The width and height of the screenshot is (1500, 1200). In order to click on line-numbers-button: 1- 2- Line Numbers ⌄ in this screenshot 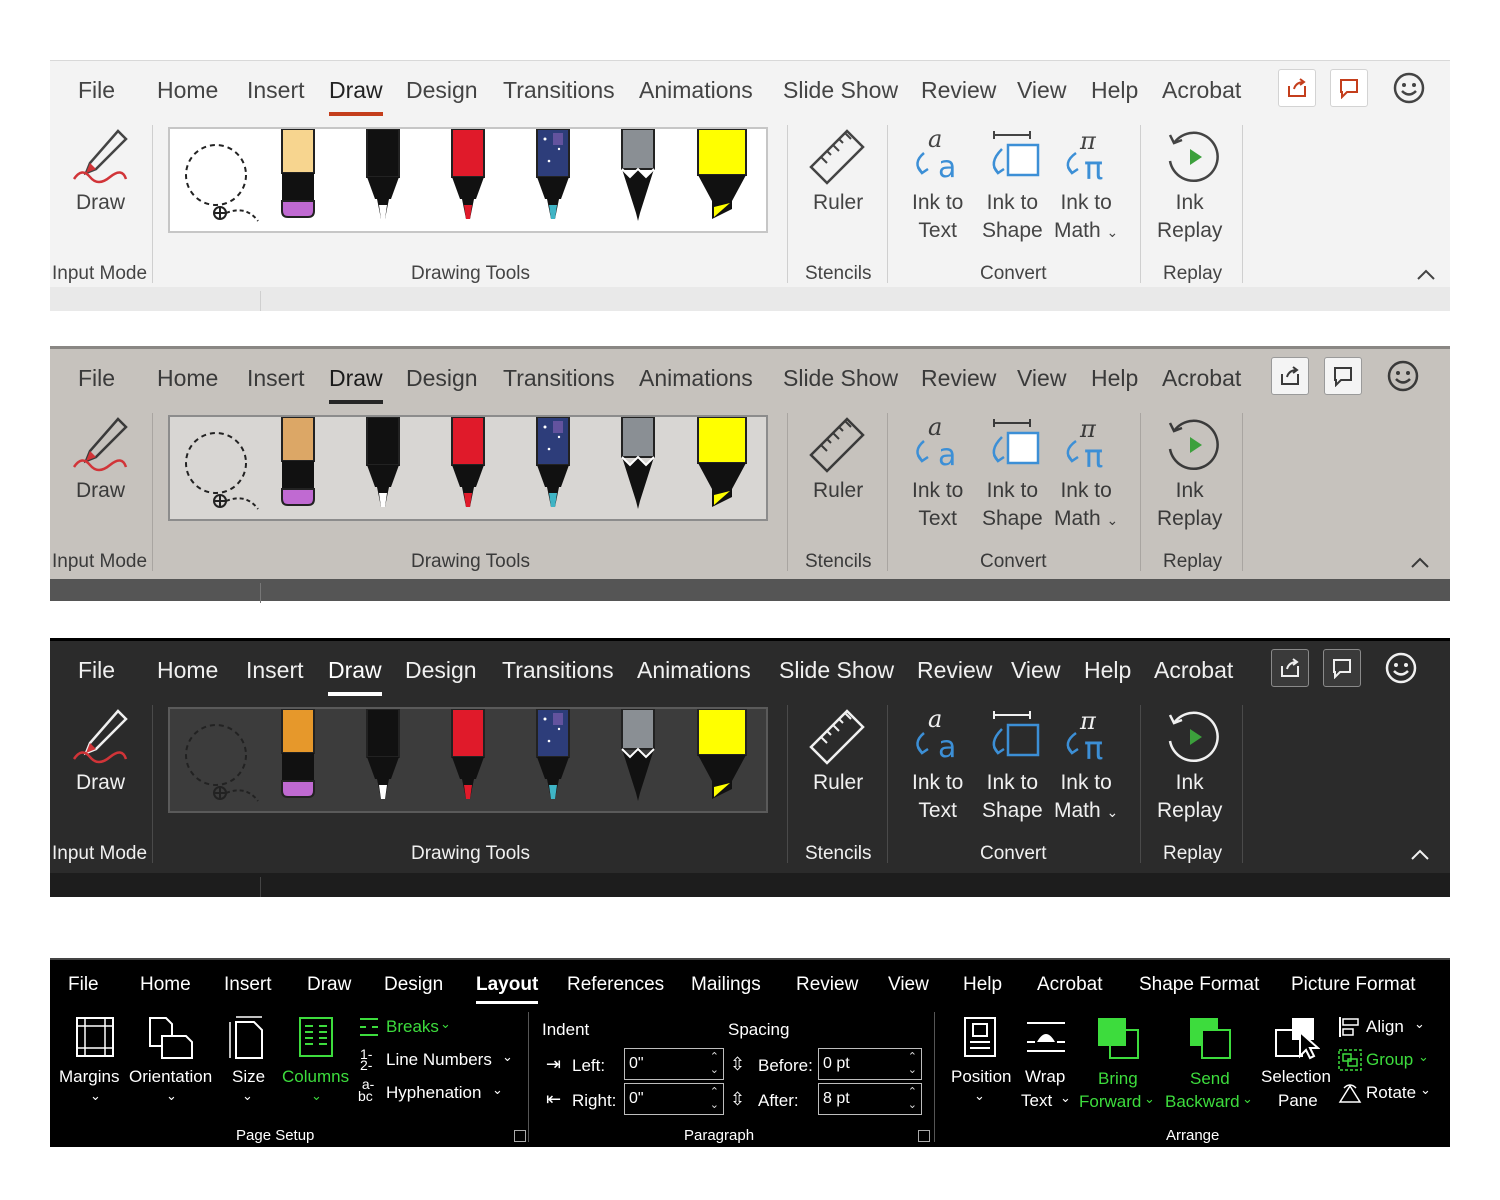, I will do `click(436, 1061)`.